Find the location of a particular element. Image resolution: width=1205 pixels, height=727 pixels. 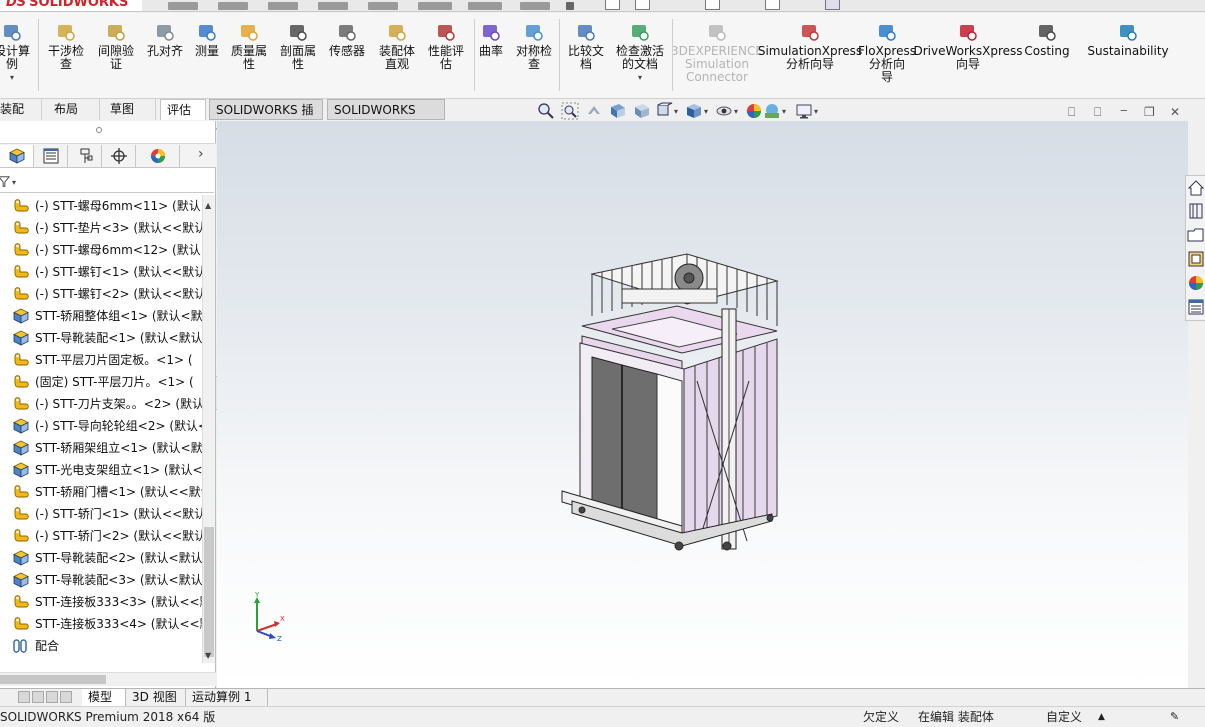

configuration-manager-tab is located at coordinates (85, 156).